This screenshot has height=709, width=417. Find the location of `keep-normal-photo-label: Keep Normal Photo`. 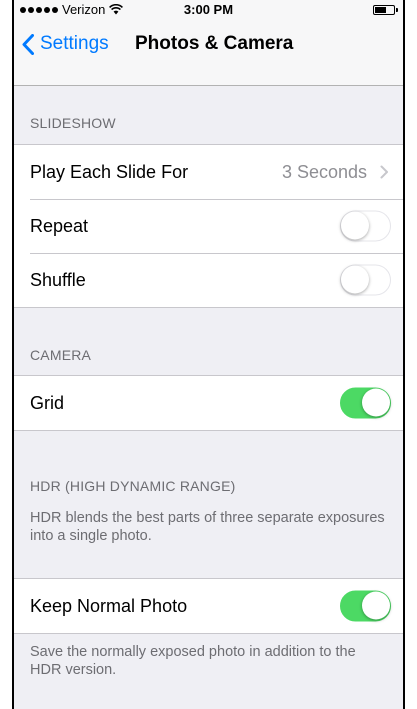

keep-normal-photo-label: Keep Normal Photo is located at coordinates (109, 605).